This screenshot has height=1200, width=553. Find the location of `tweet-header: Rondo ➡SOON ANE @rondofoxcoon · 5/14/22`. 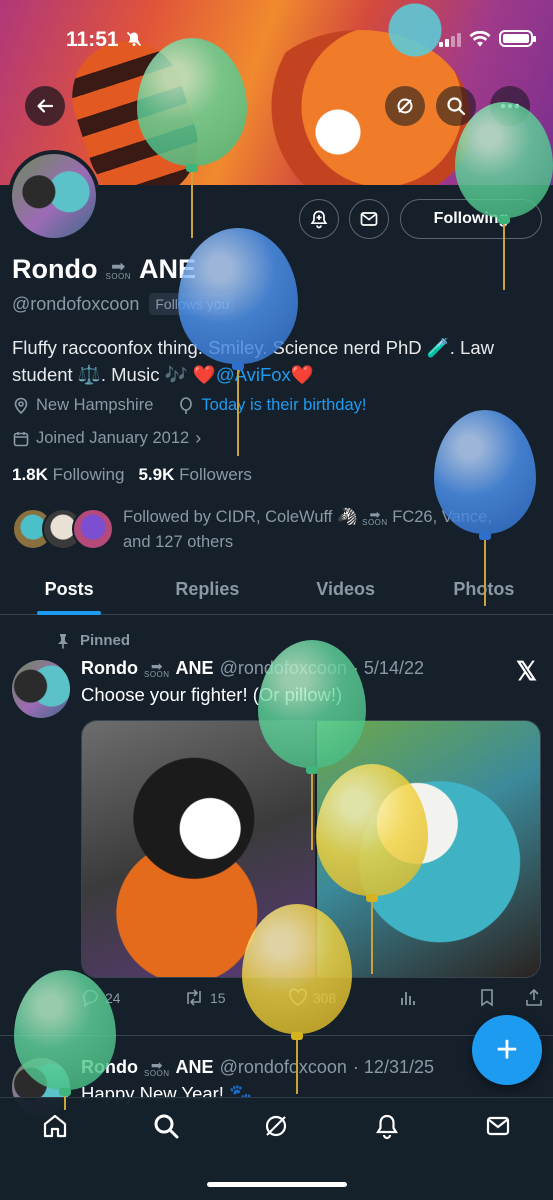

tweet-header: Rondo ➡SOON ANE @rondofoxcoon · 5/14/22 is located at coordinates (252, 668).